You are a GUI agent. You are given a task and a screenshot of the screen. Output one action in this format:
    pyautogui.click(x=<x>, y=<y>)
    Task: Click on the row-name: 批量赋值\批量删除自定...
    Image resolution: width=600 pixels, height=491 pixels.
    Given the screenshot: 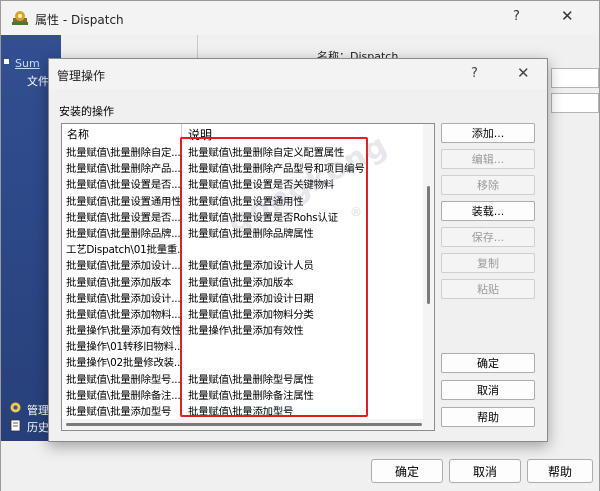 What is the action you would take?
    pyautogui.click(x=123, y=153)
    